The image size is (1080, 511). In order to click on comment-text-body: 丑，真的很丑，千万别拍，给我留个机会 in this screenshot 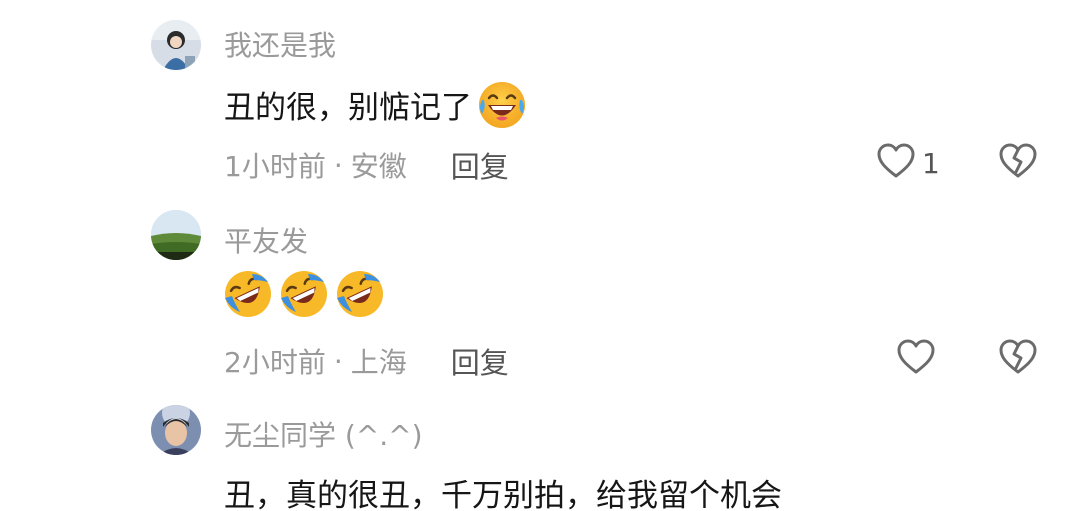, I will do `click(503, 494)`.